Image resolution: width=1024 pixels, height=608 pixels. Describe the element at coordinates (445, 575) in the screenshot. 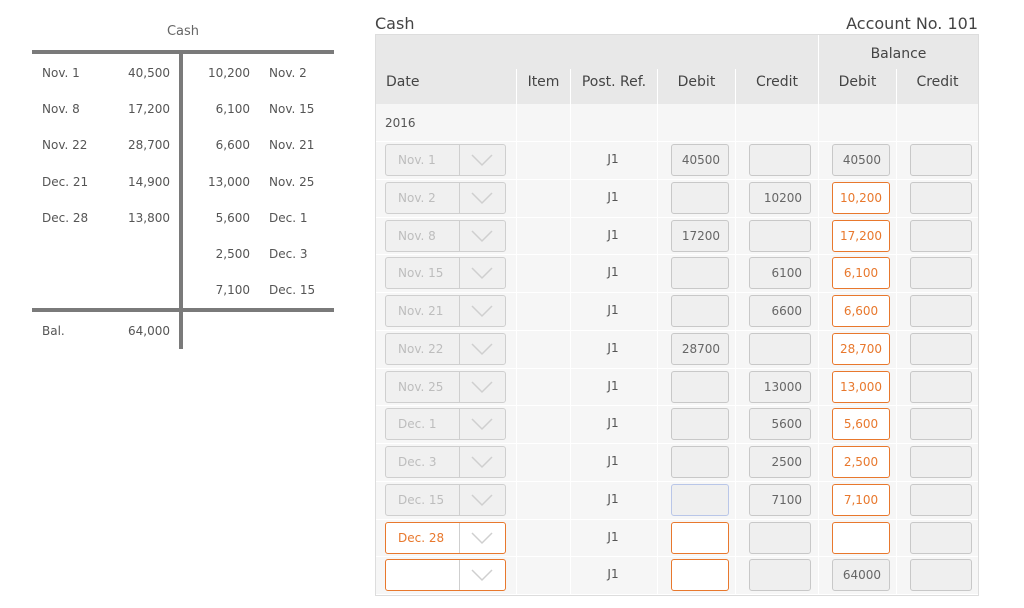

I see `date-select` at that location.